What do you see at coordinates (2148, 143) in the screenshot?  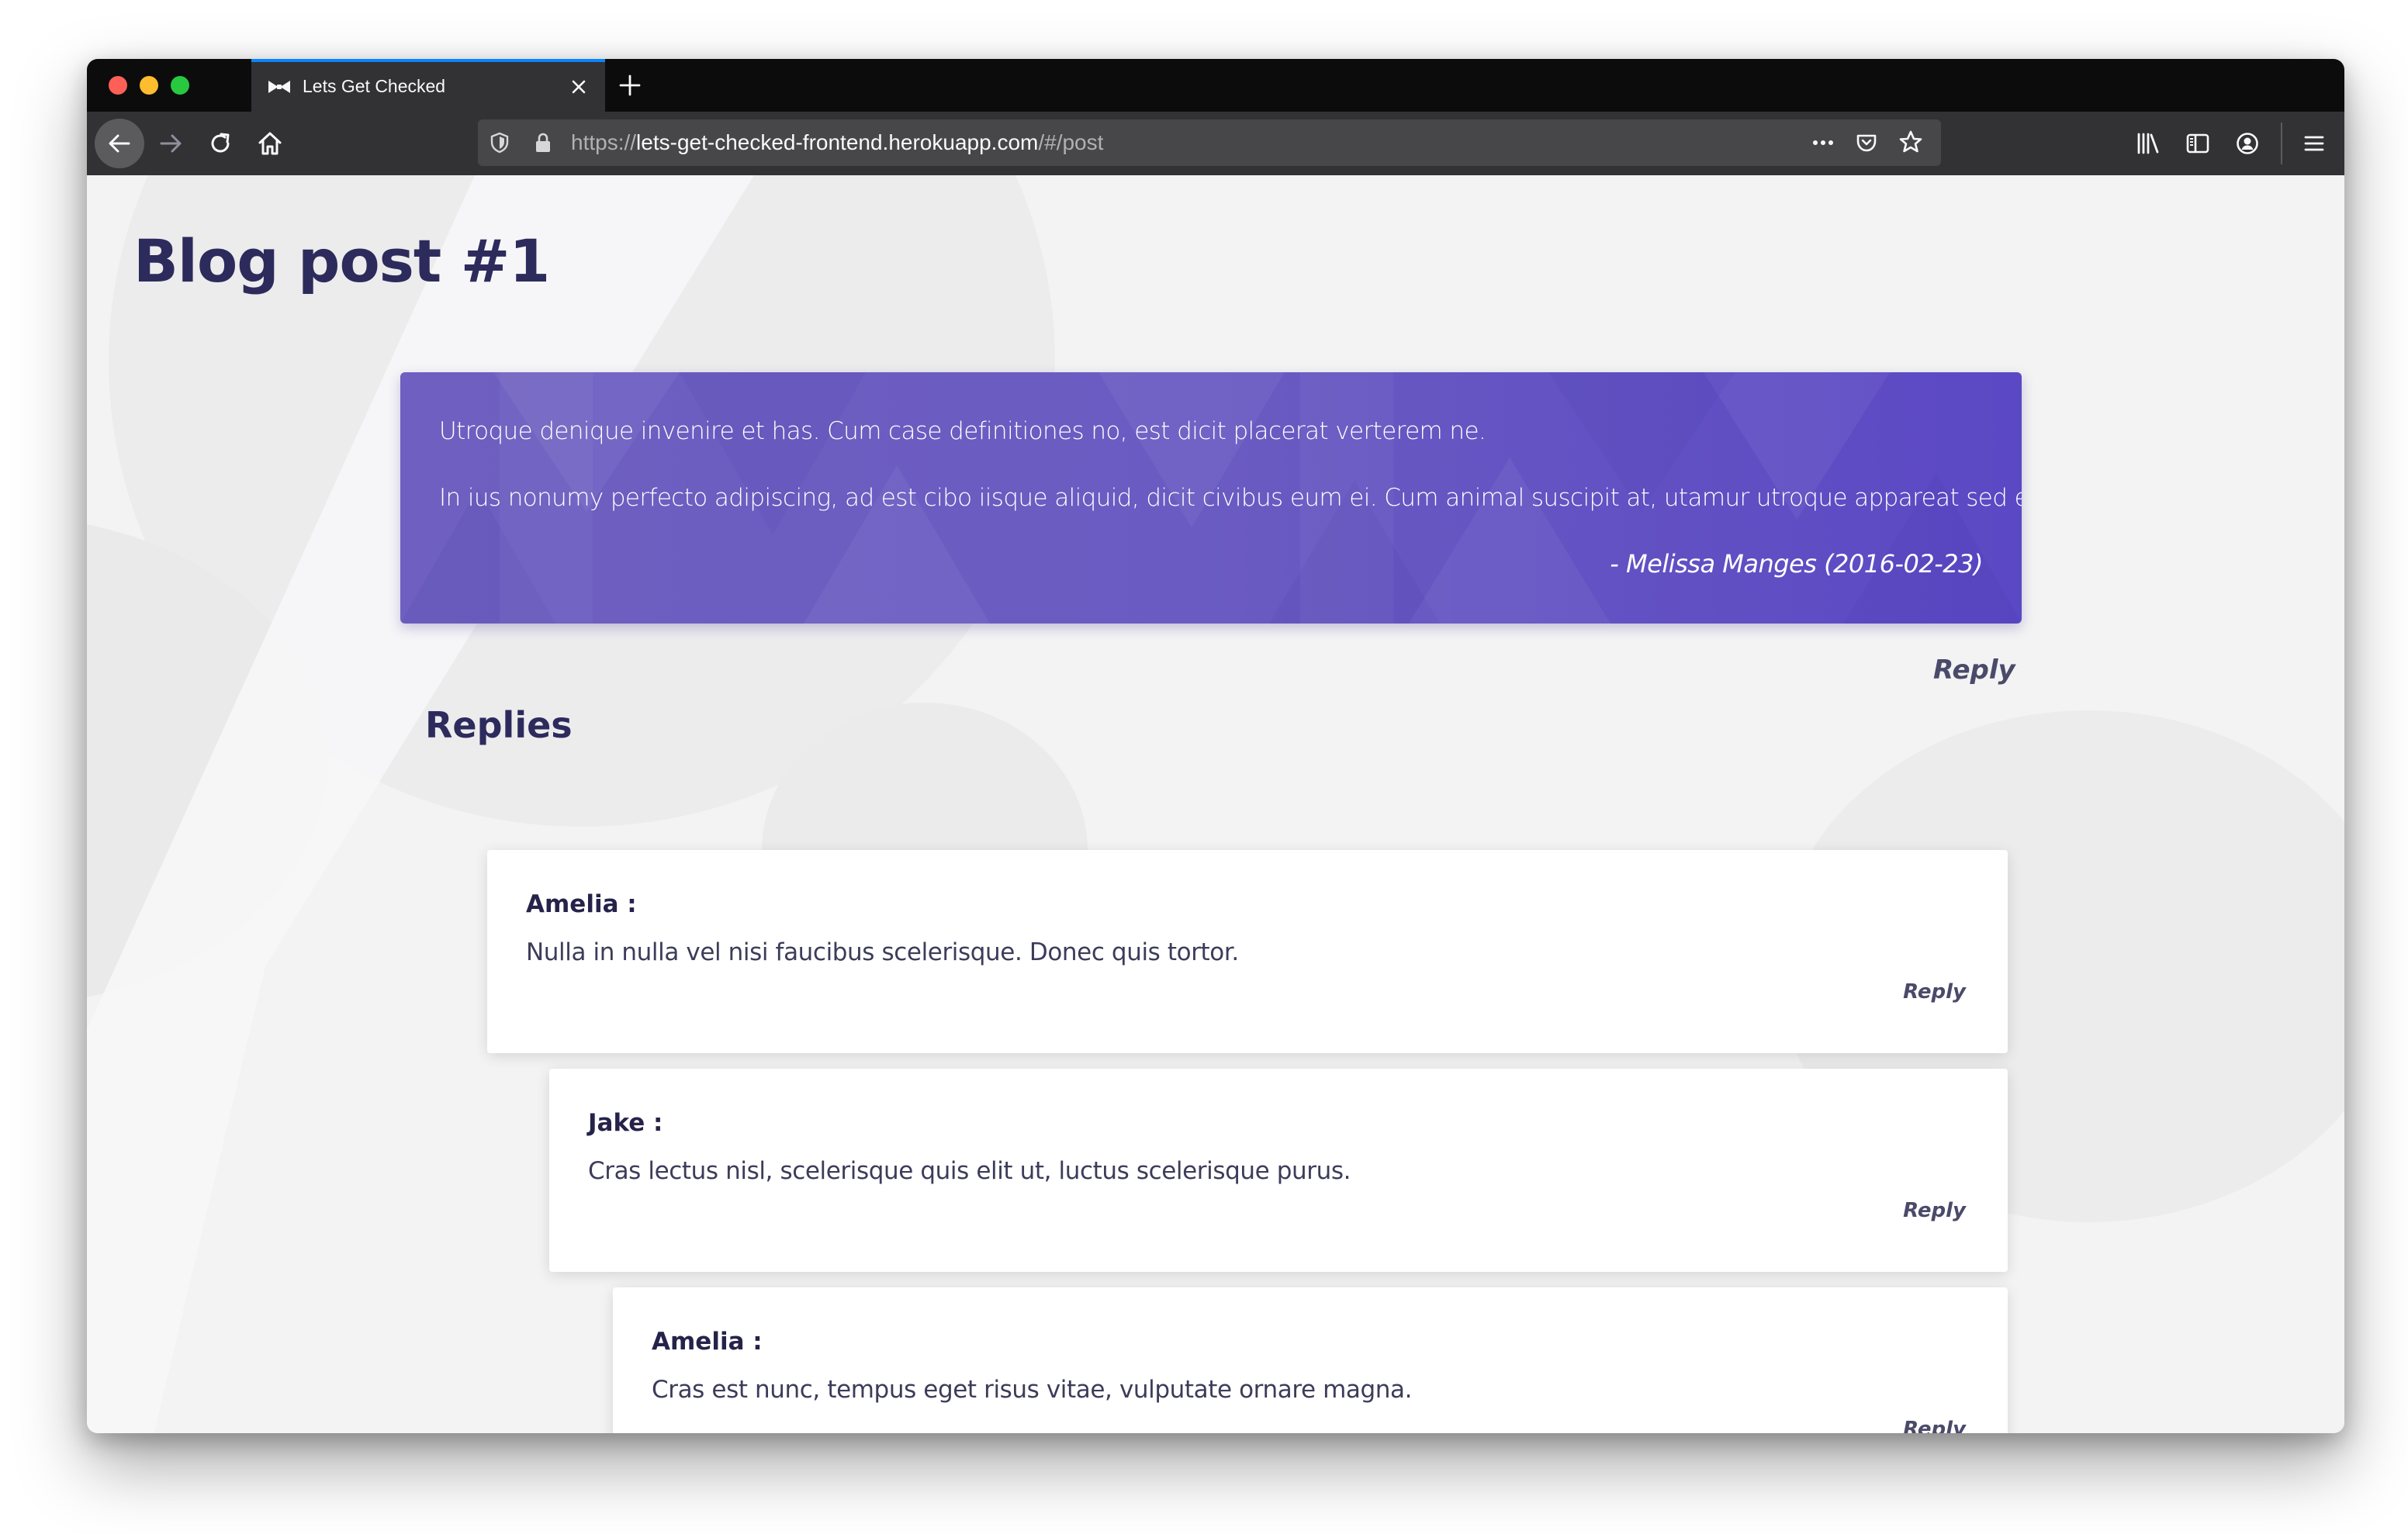 I see `library-icon` at bounding box center [2148, 143].